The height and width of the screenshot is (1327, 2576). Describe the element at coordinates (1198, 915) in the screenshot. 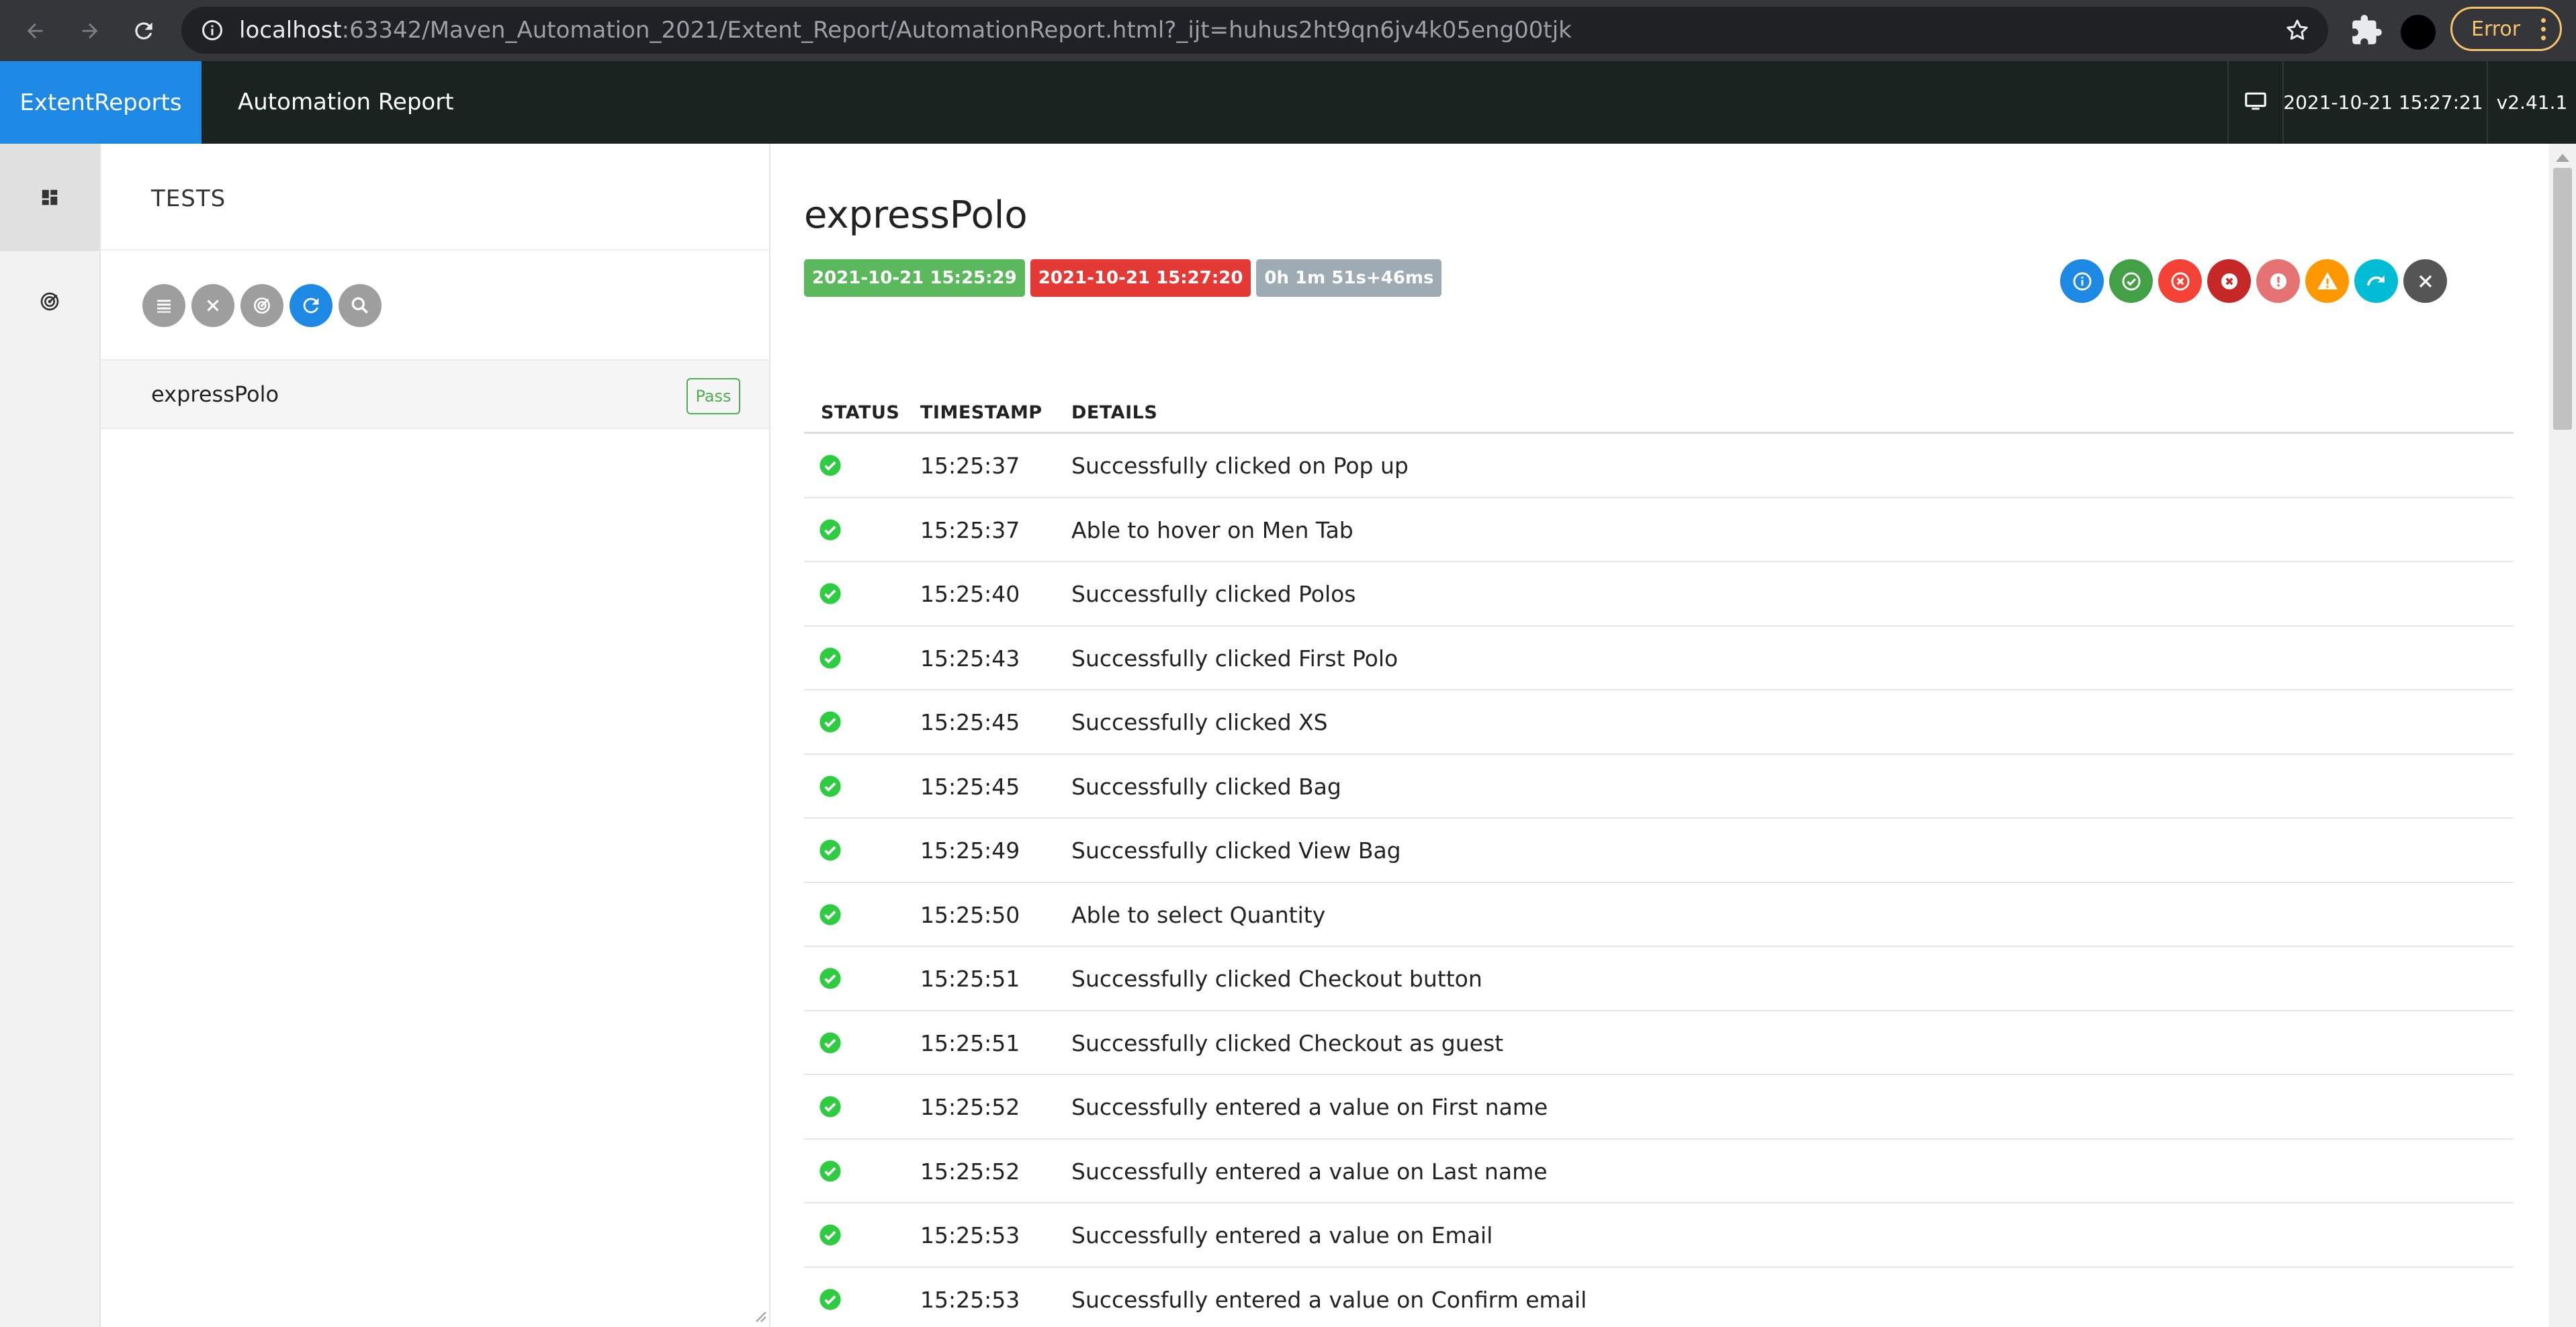

I see `log-details: Able to select Quantity` at that location.